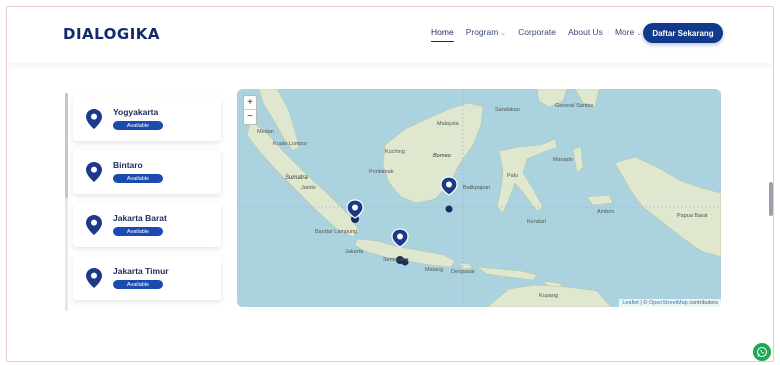  Describe the element at coordinates (702, 303) in the screenshot. I see `attribution-tail: contributors` at that location.